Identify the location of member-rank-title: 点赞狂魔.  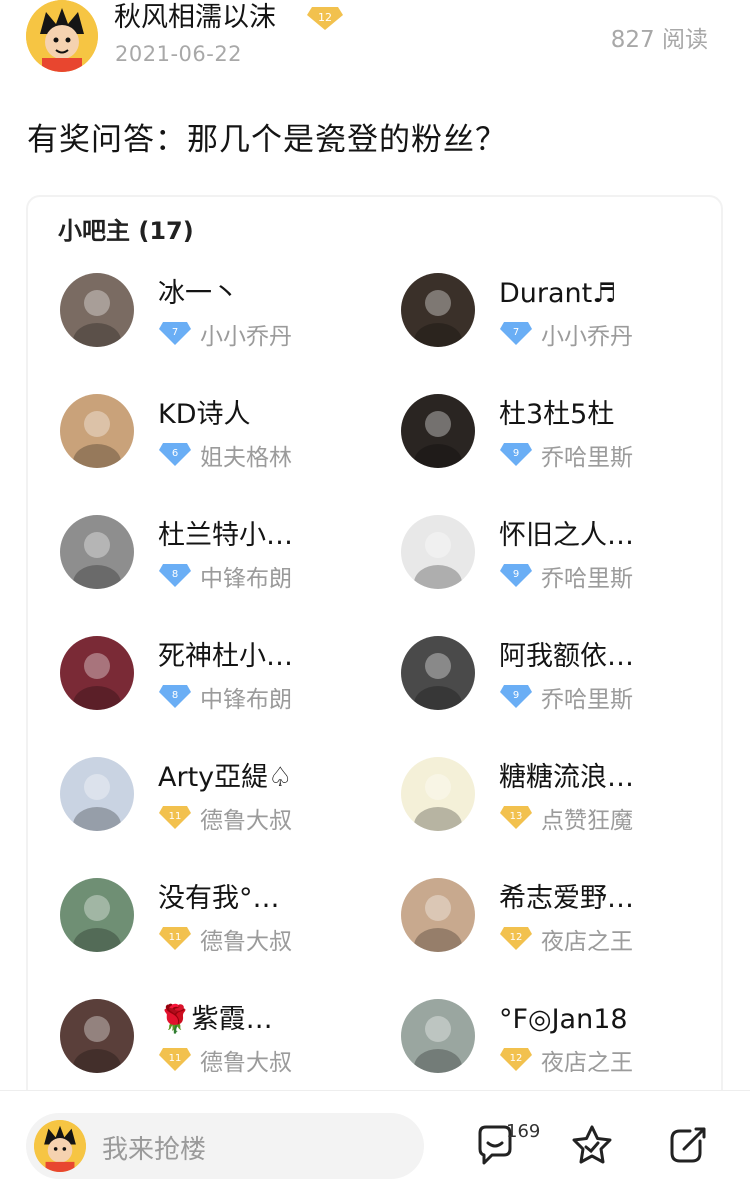
(587, 821).